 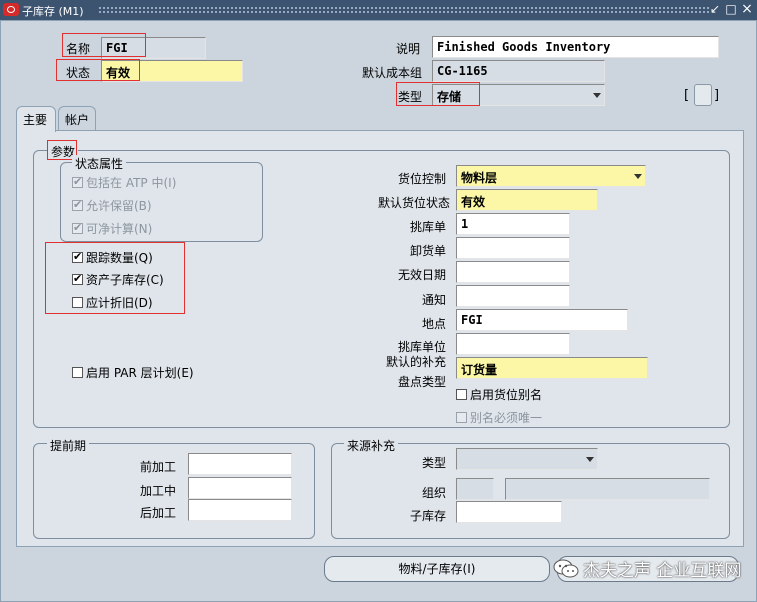 I want to click on wechat-icon, so click(x=566, y=568).